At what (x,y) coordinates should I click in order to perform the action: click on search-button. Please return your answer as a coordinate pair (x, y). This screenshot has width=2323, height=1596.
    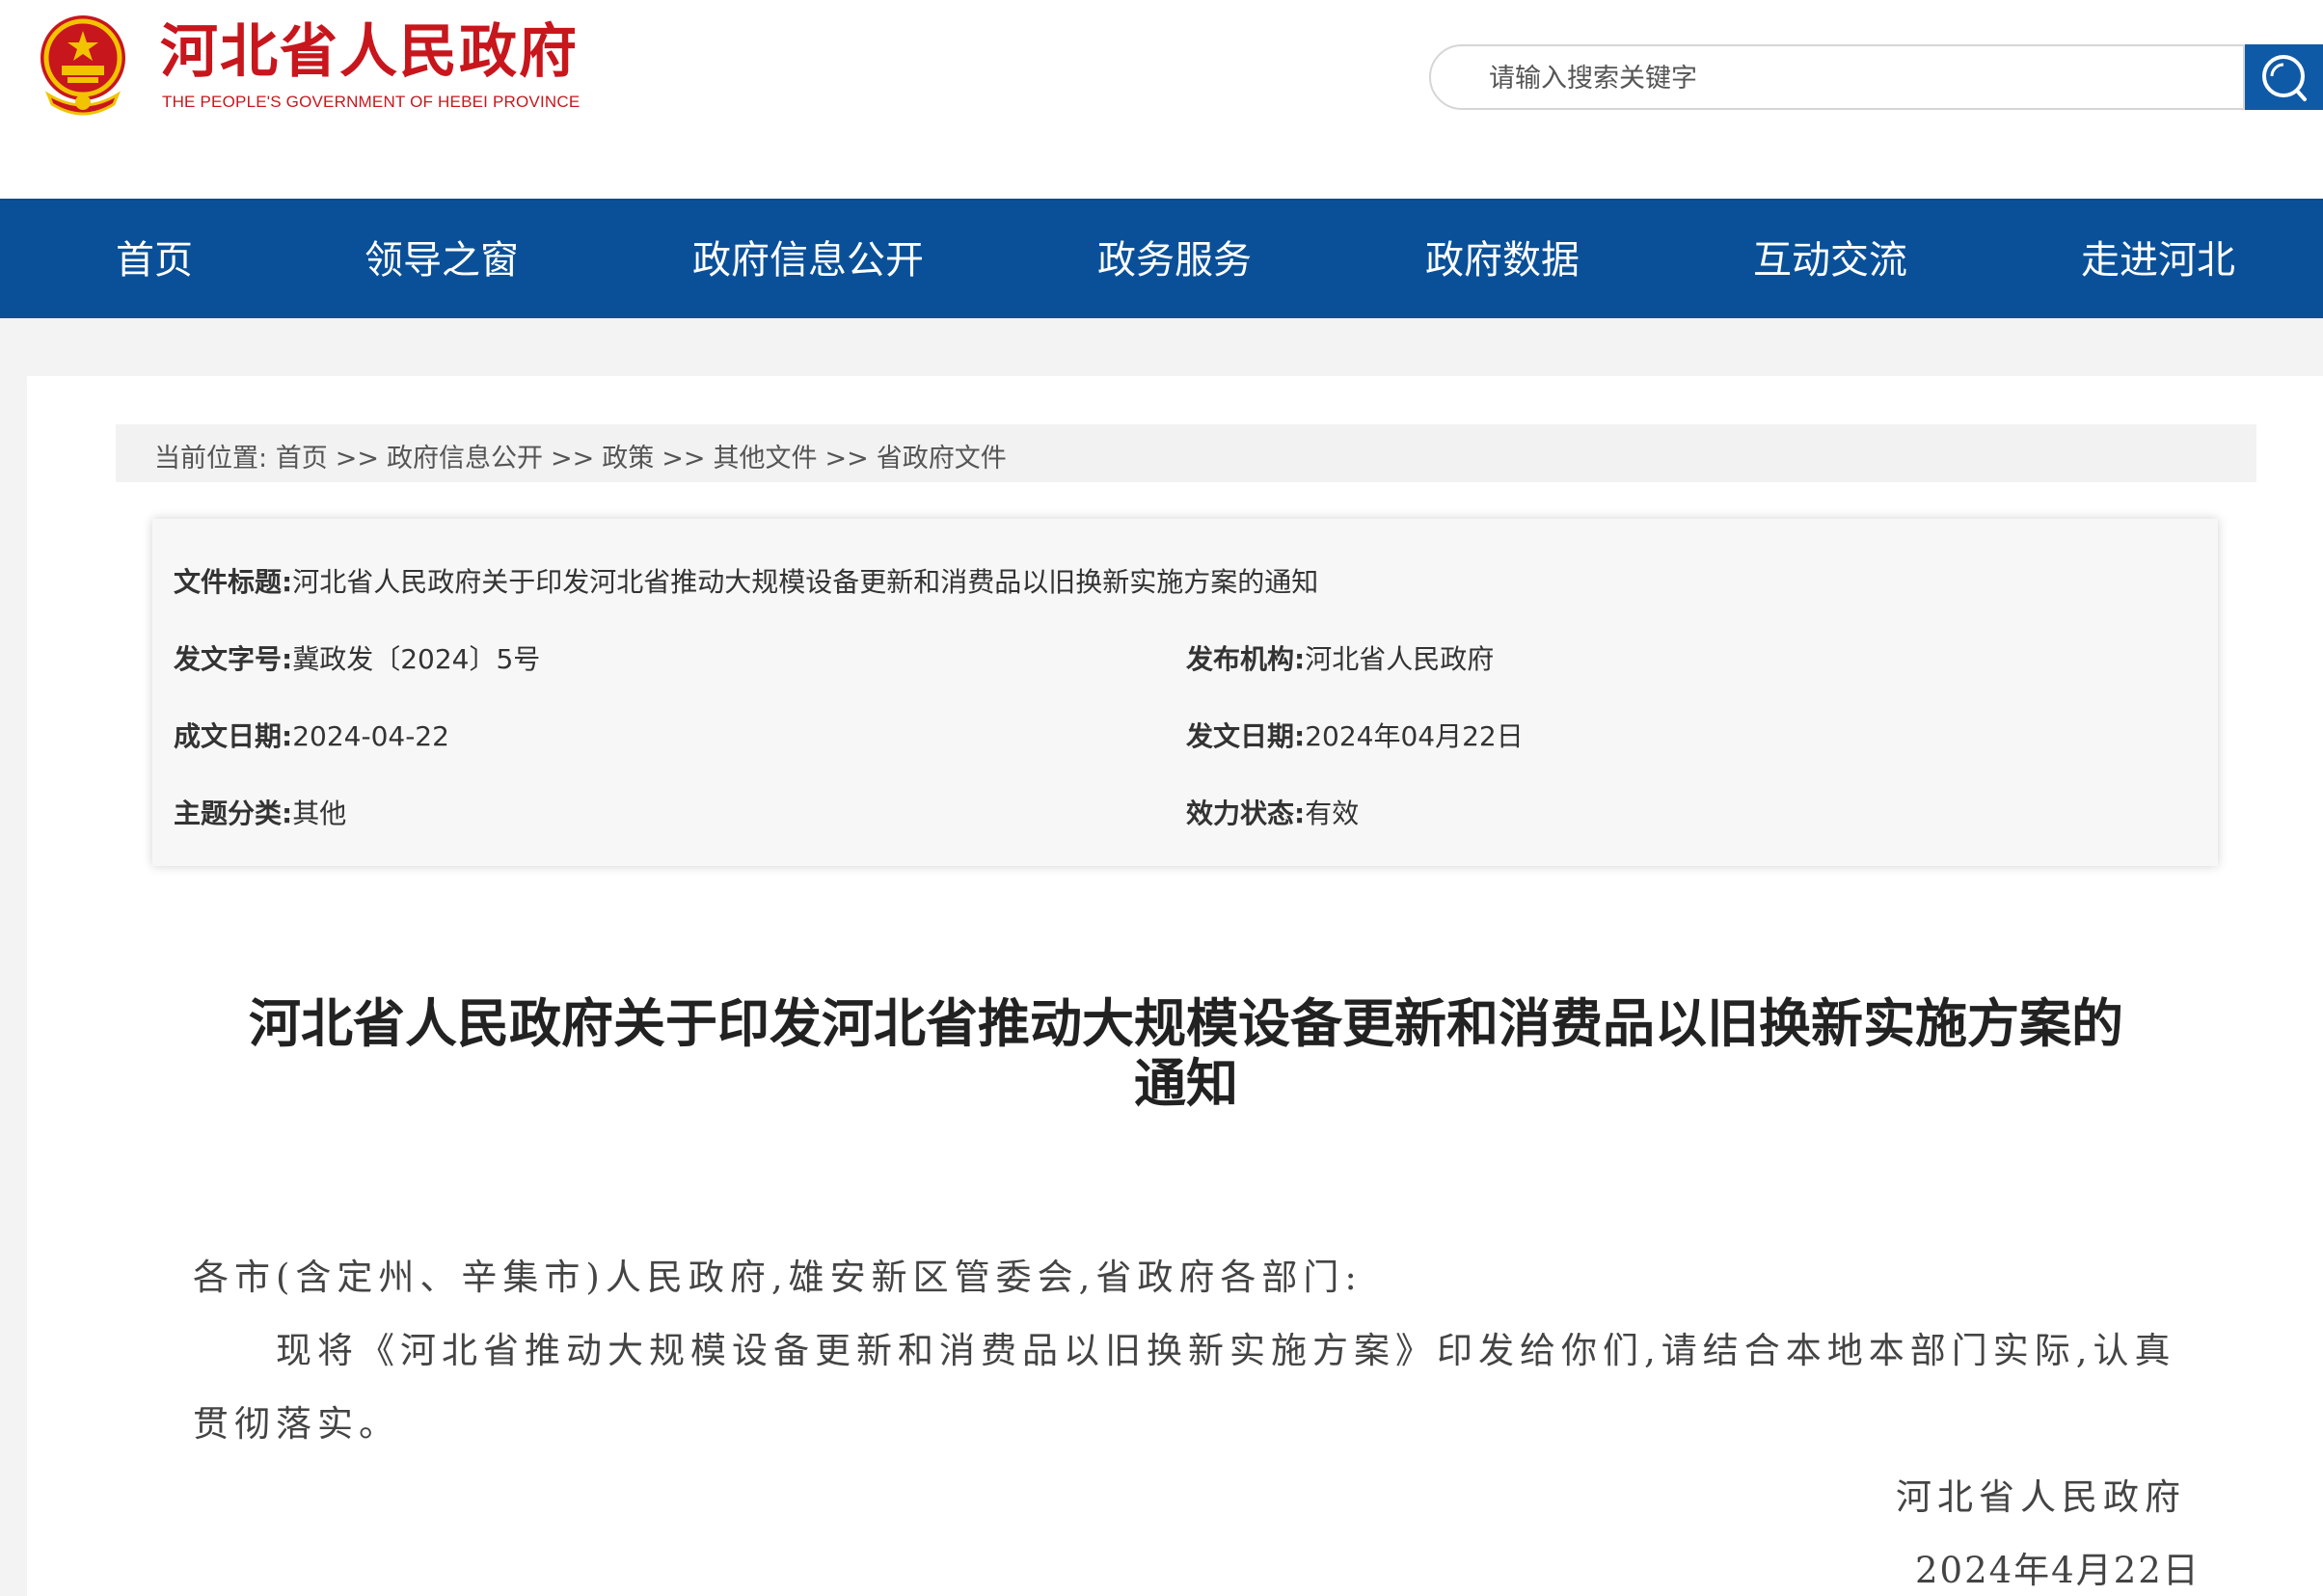
    Looking at the image, I should click on (2284, 77).